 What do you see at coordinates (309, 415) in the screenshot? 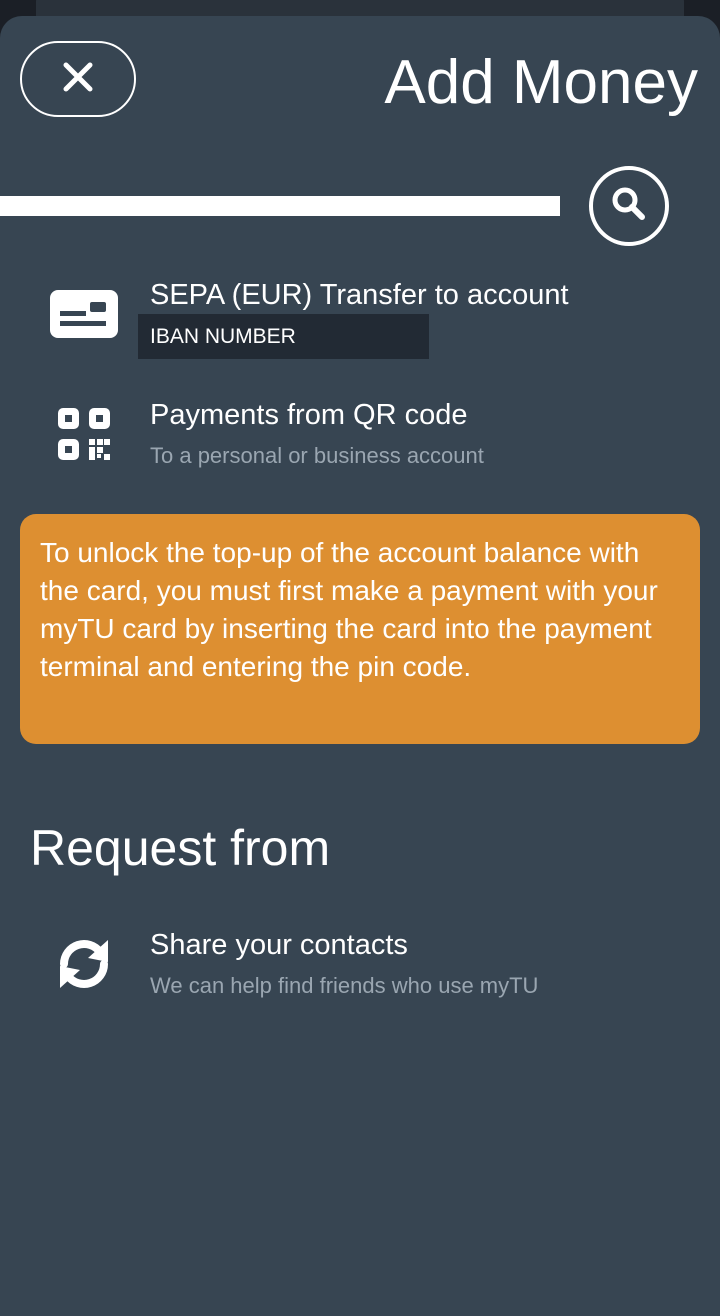
I see `option-title: Payments from QR code` at bounding box center [309, 415].